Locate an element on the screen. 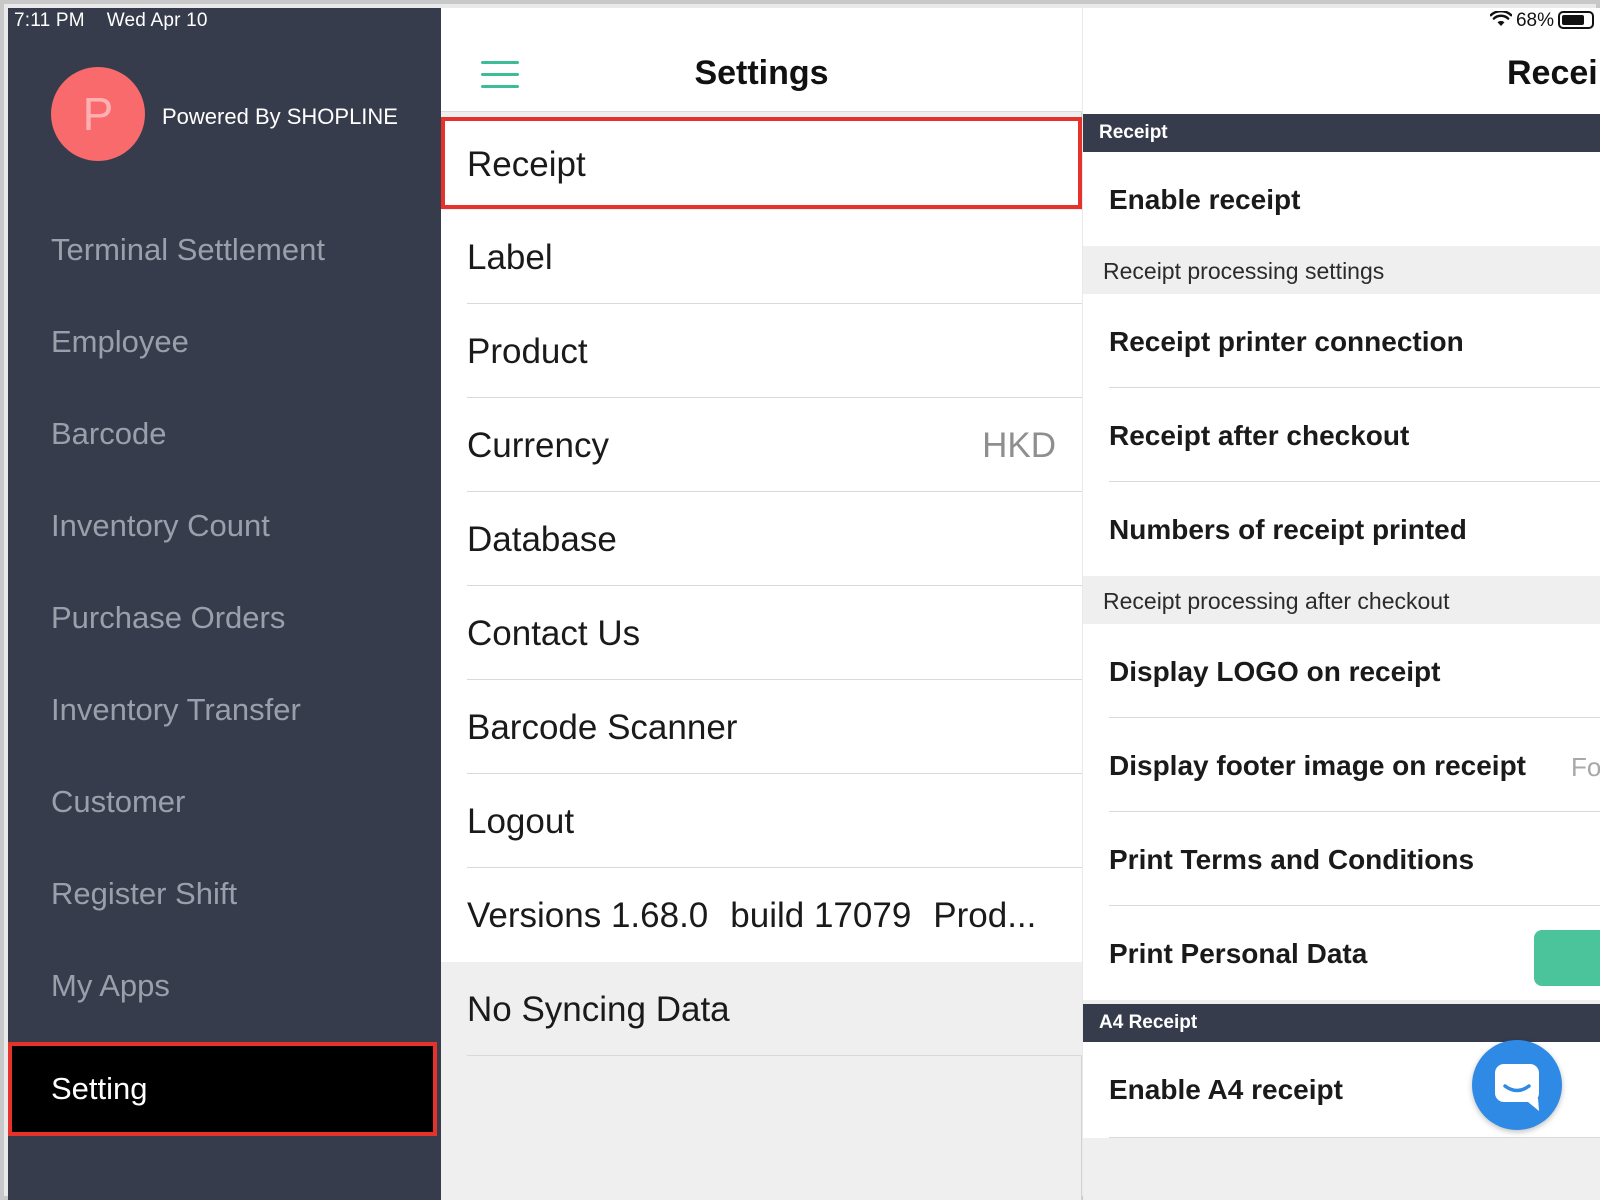  settings-item-label-text: Label is located at coordinates (510, 257).